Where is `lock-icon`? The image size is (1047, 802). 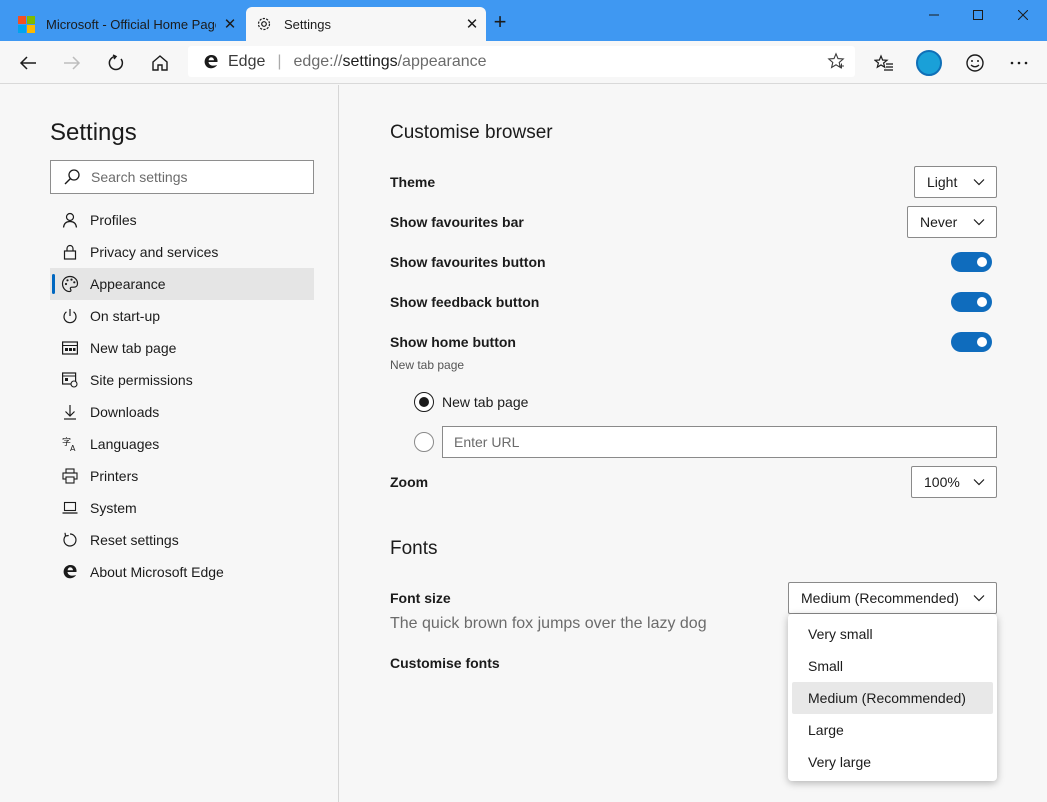
lock-icon is located at coordinates (70, 252).